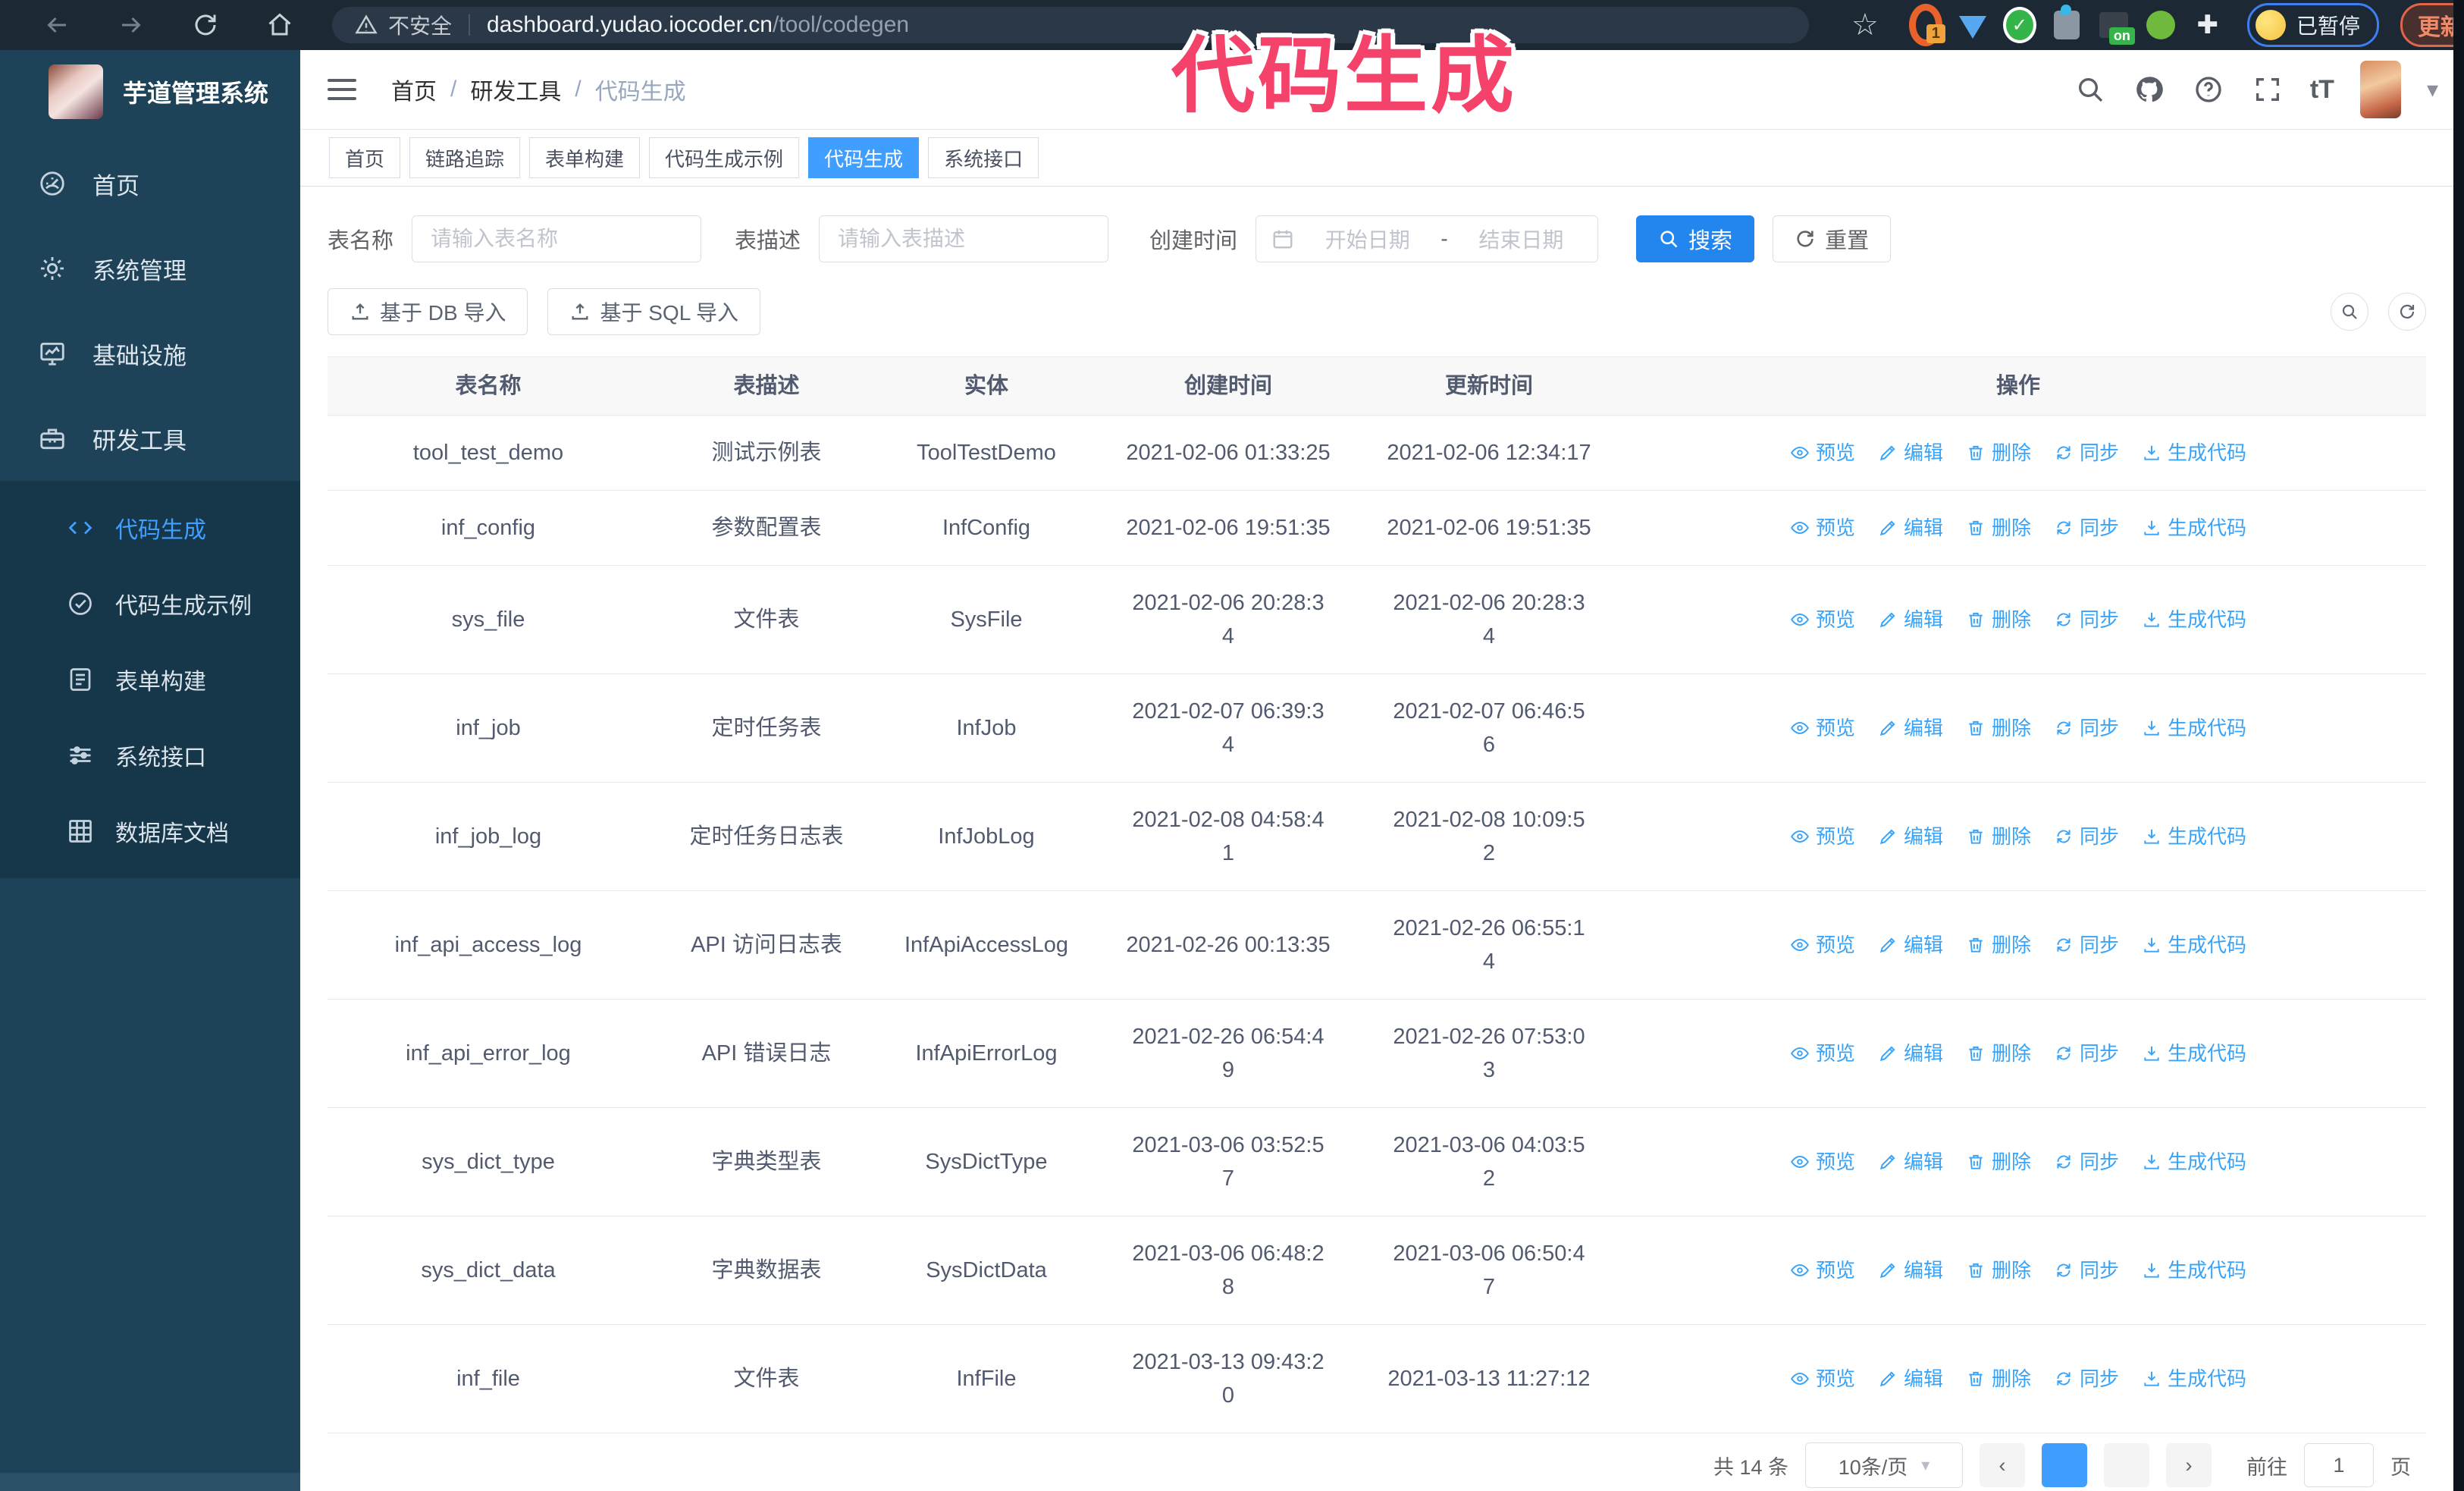  Describe the element at coordinates (2339, 1465) in the screenshot. I see `goto-page-input` at that location.